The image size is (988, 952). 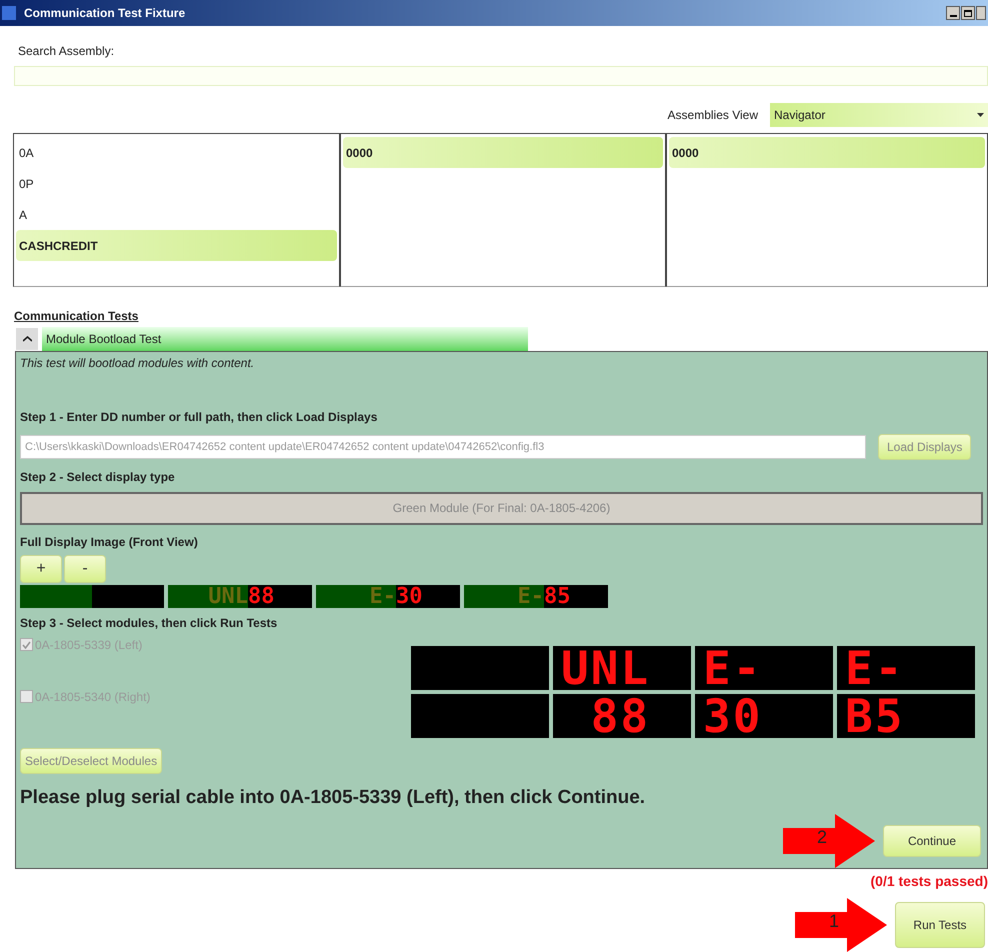 I want to click on step-heading: Step 3 - Select modules, then click Run Tests, so click(x=149, y=623).